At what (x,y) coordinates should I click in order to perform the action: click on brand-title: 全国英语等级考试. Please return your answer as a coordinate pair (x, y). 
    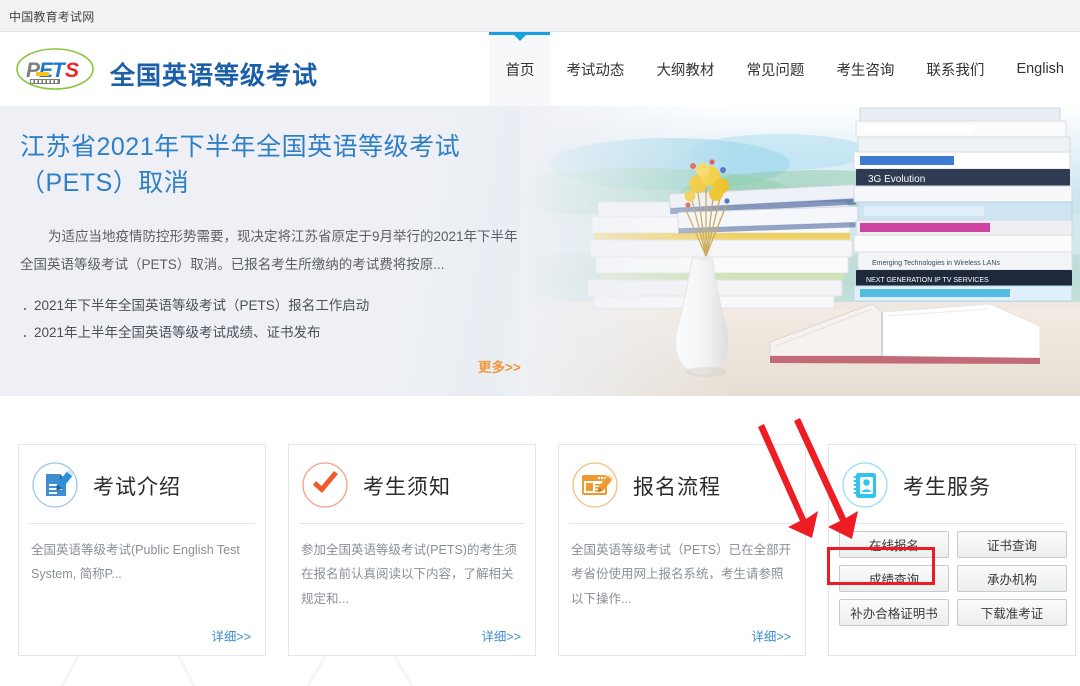
    Looking at the image, I should click on (214, 76).